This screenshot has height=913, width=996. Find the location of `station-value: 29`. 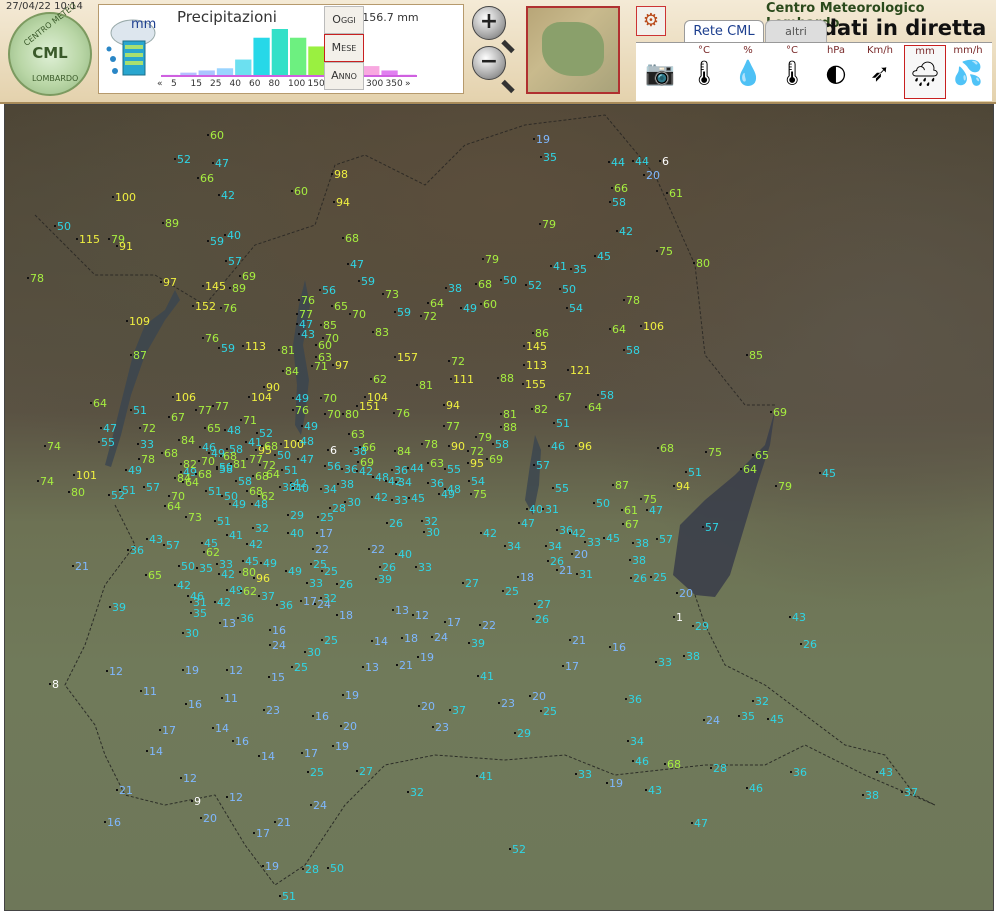

station-value: 29 is located at coordinates (295, 515).